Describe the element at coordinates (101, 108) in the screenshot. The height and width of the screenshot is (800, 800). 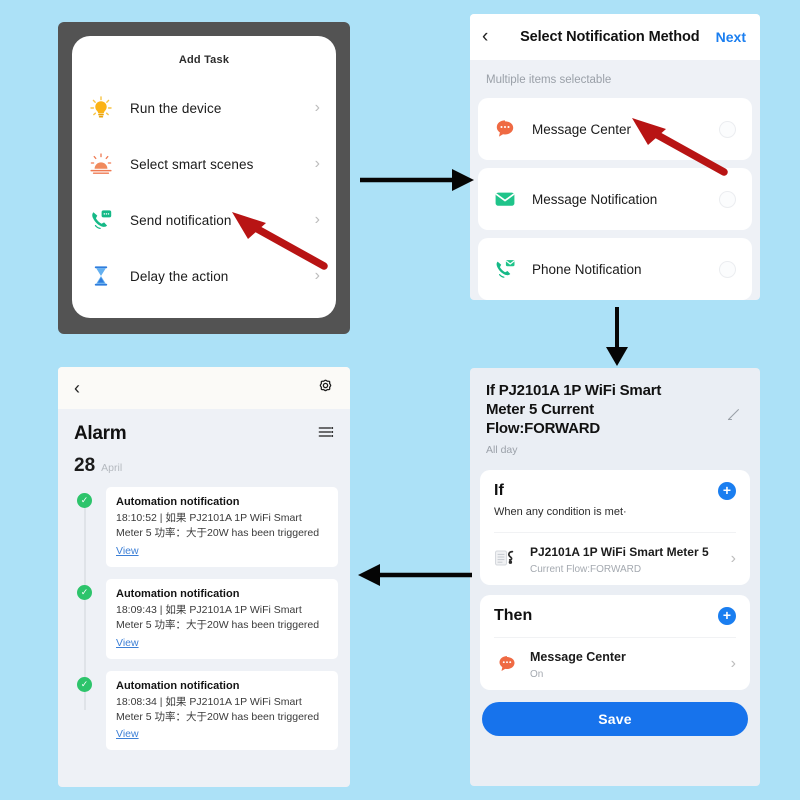
I see `lightbulb-icon` at that location.